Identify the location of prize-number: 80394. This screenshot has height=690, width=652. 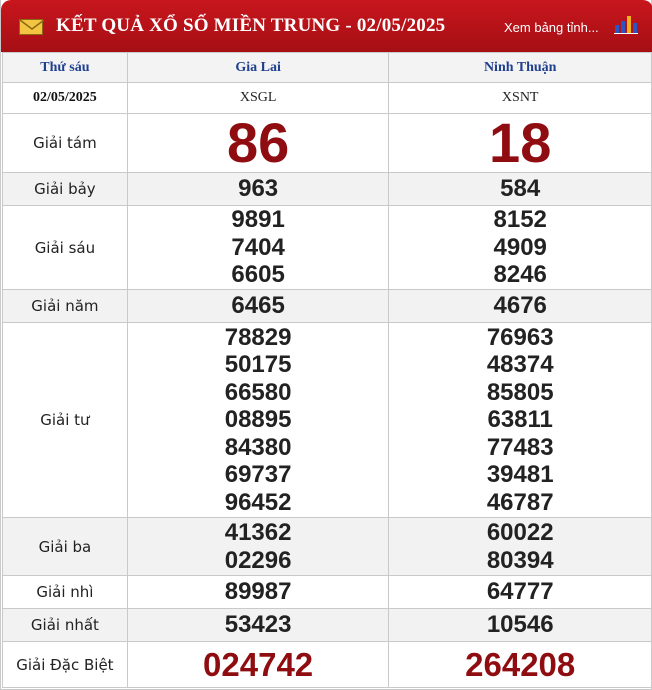
(520, 560).